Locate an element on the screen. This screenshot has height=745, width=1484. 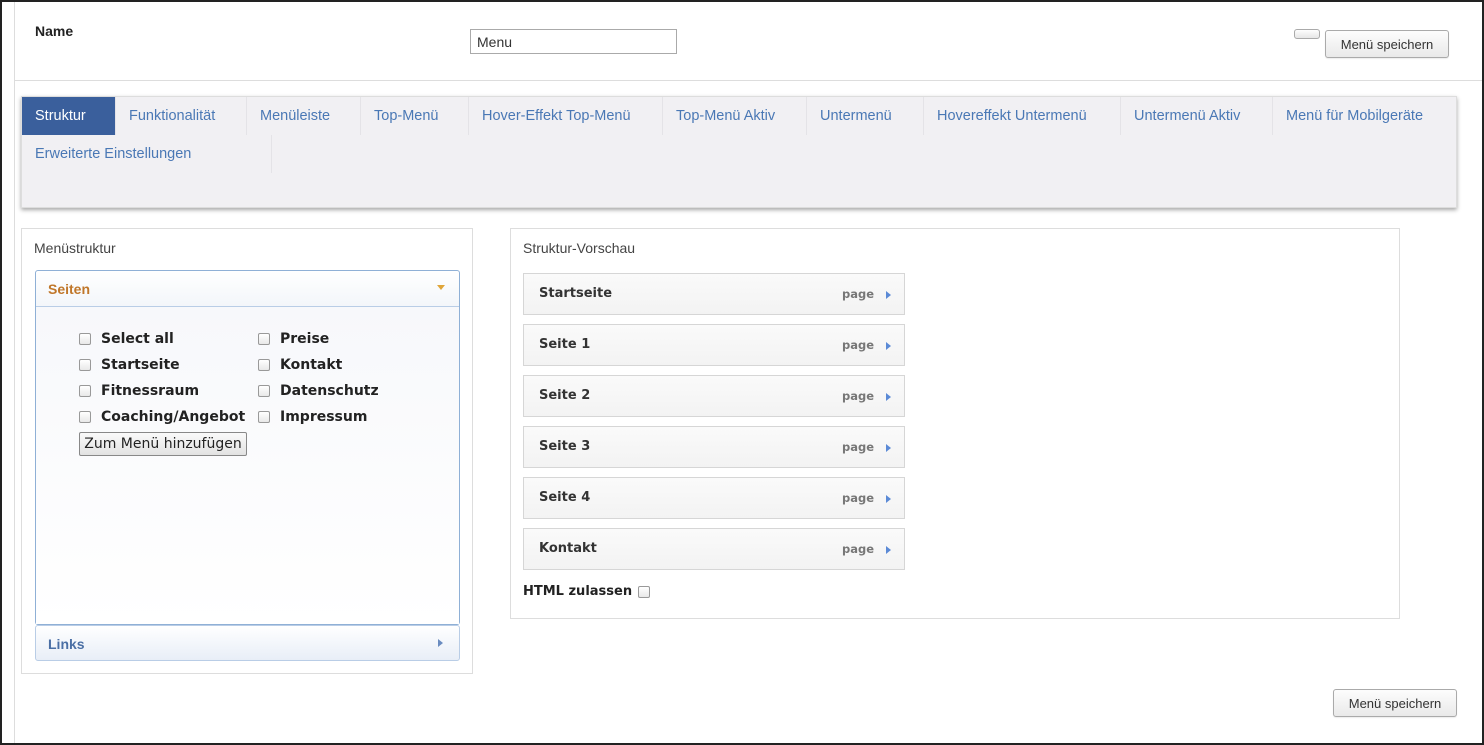
tab-untermenue-aktiv: Untermenü Aktiv is located at coordinates (1197, 116).